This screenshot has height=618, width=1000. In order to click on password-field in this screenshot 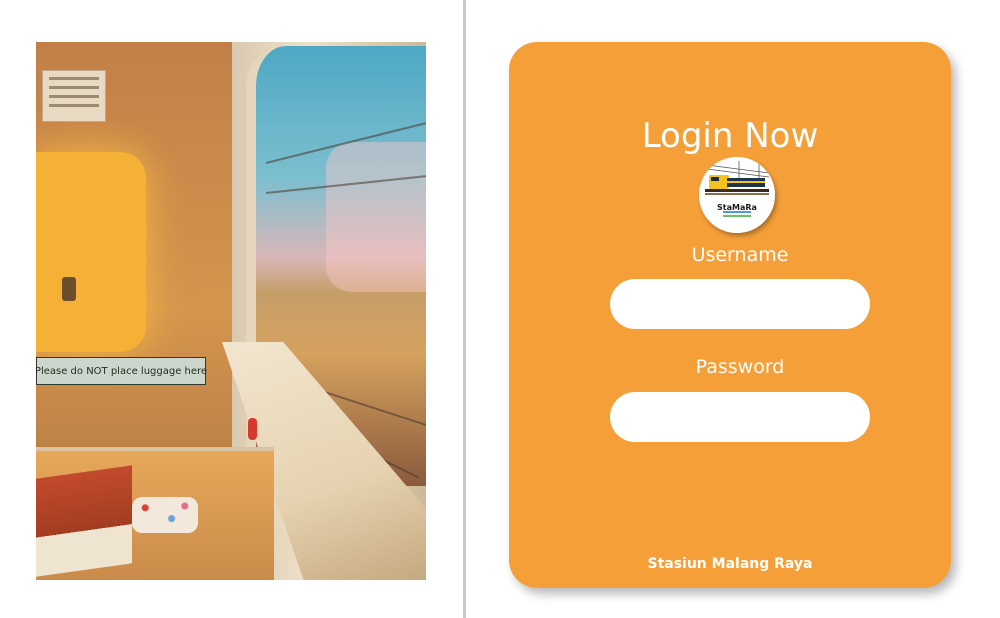, I will do `click(740, 417)`.